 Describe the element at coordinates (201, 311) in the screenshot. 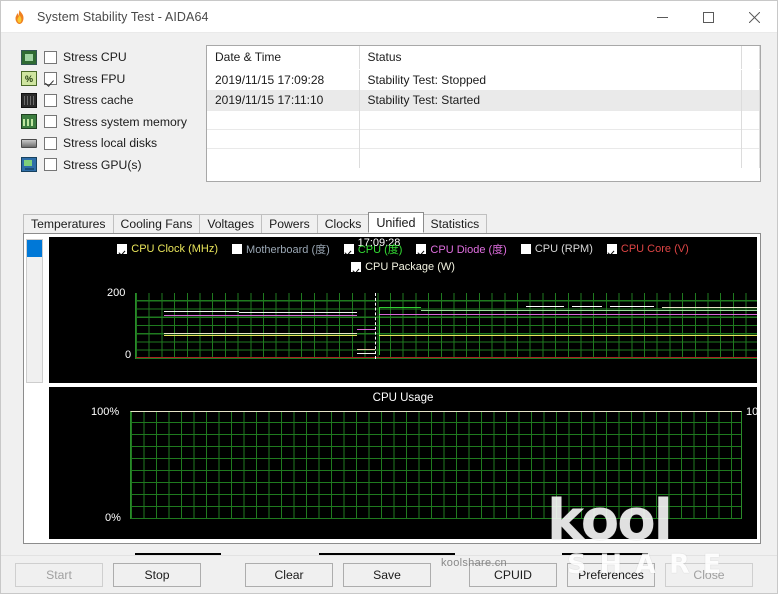

I see `trace-cpu-temp-pre` at that location.